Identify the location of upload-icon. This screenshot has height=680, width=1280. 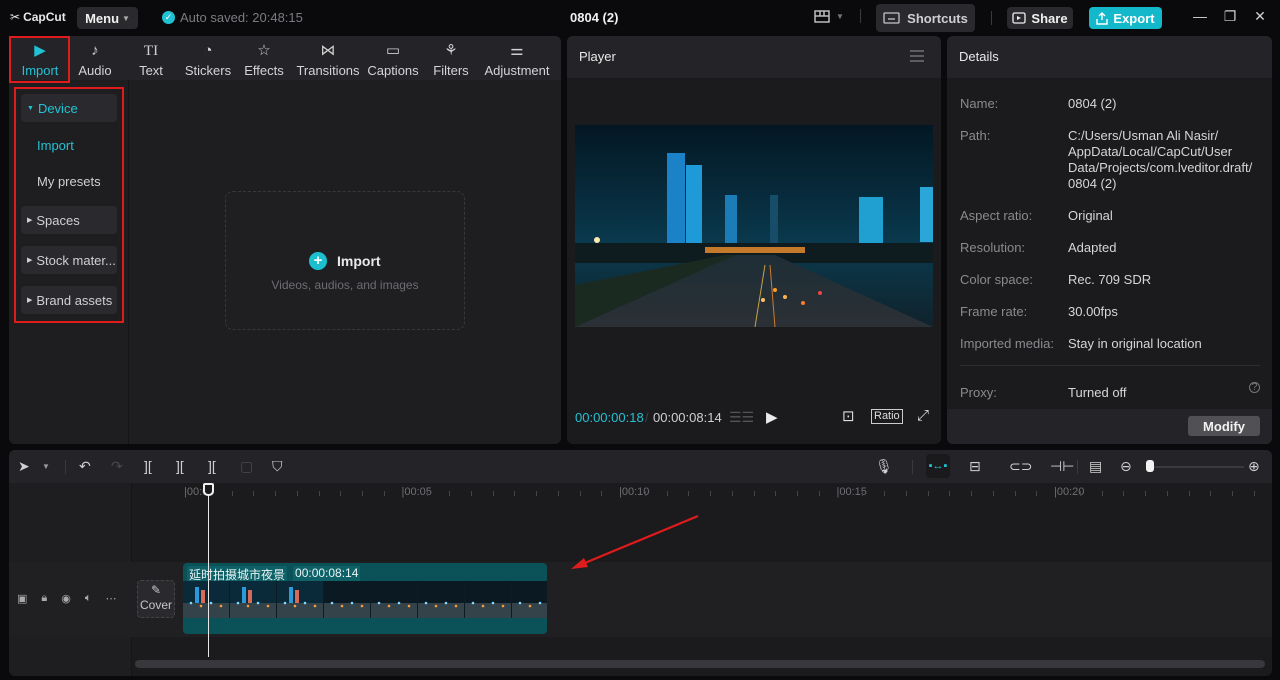
(1102, 18).